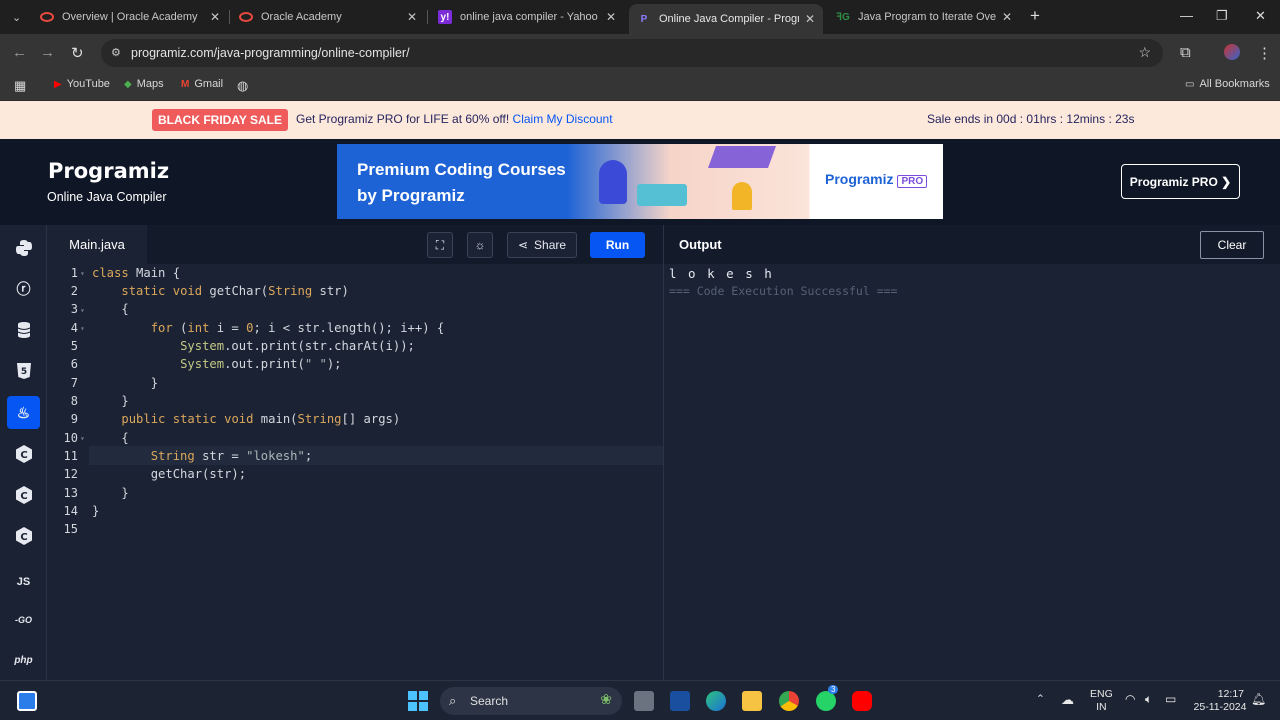 The height and width of the screenshot is (720, 1280). Describe the element at coordinates (912, 181) in the screenshot. I see `ad-pro-badge: PRO` at that location.